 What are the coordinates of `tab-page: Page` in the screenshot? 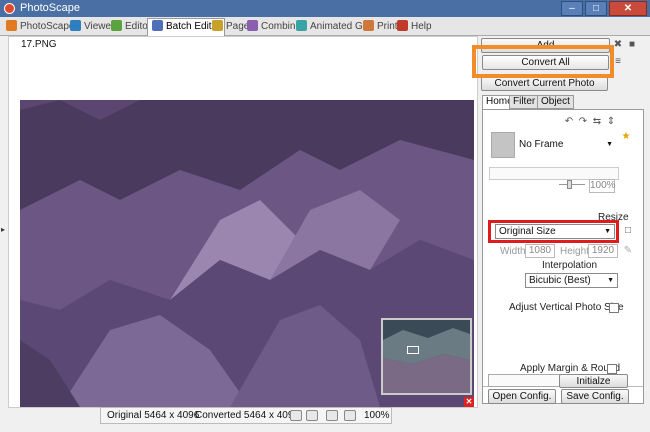 It's located at (230, 27).